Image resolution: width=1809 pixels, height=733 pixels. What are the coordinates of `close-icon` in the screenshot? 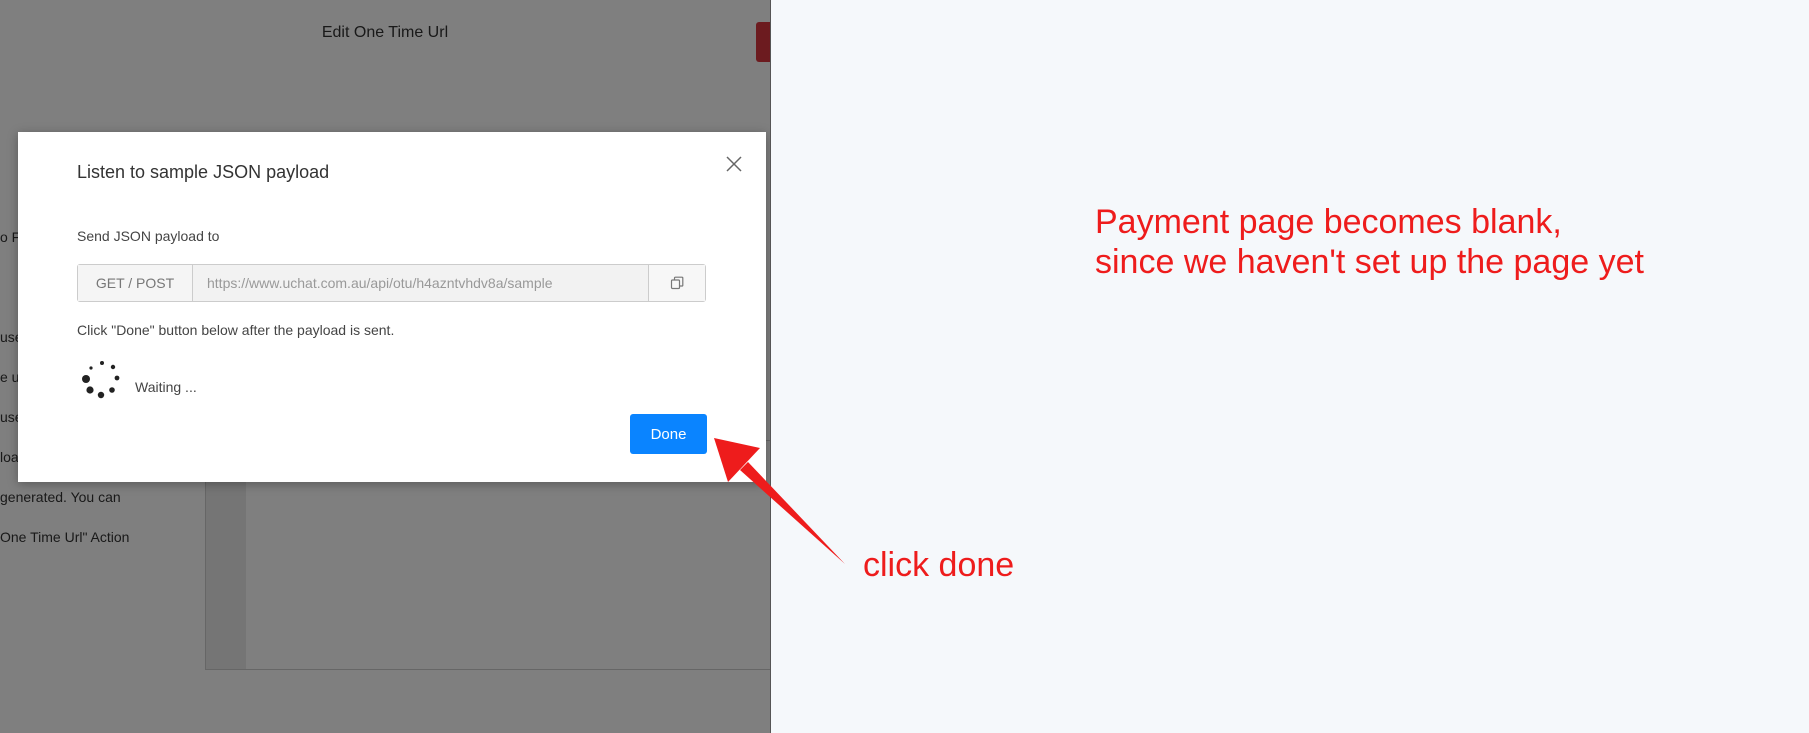 It's located at (734, 164).